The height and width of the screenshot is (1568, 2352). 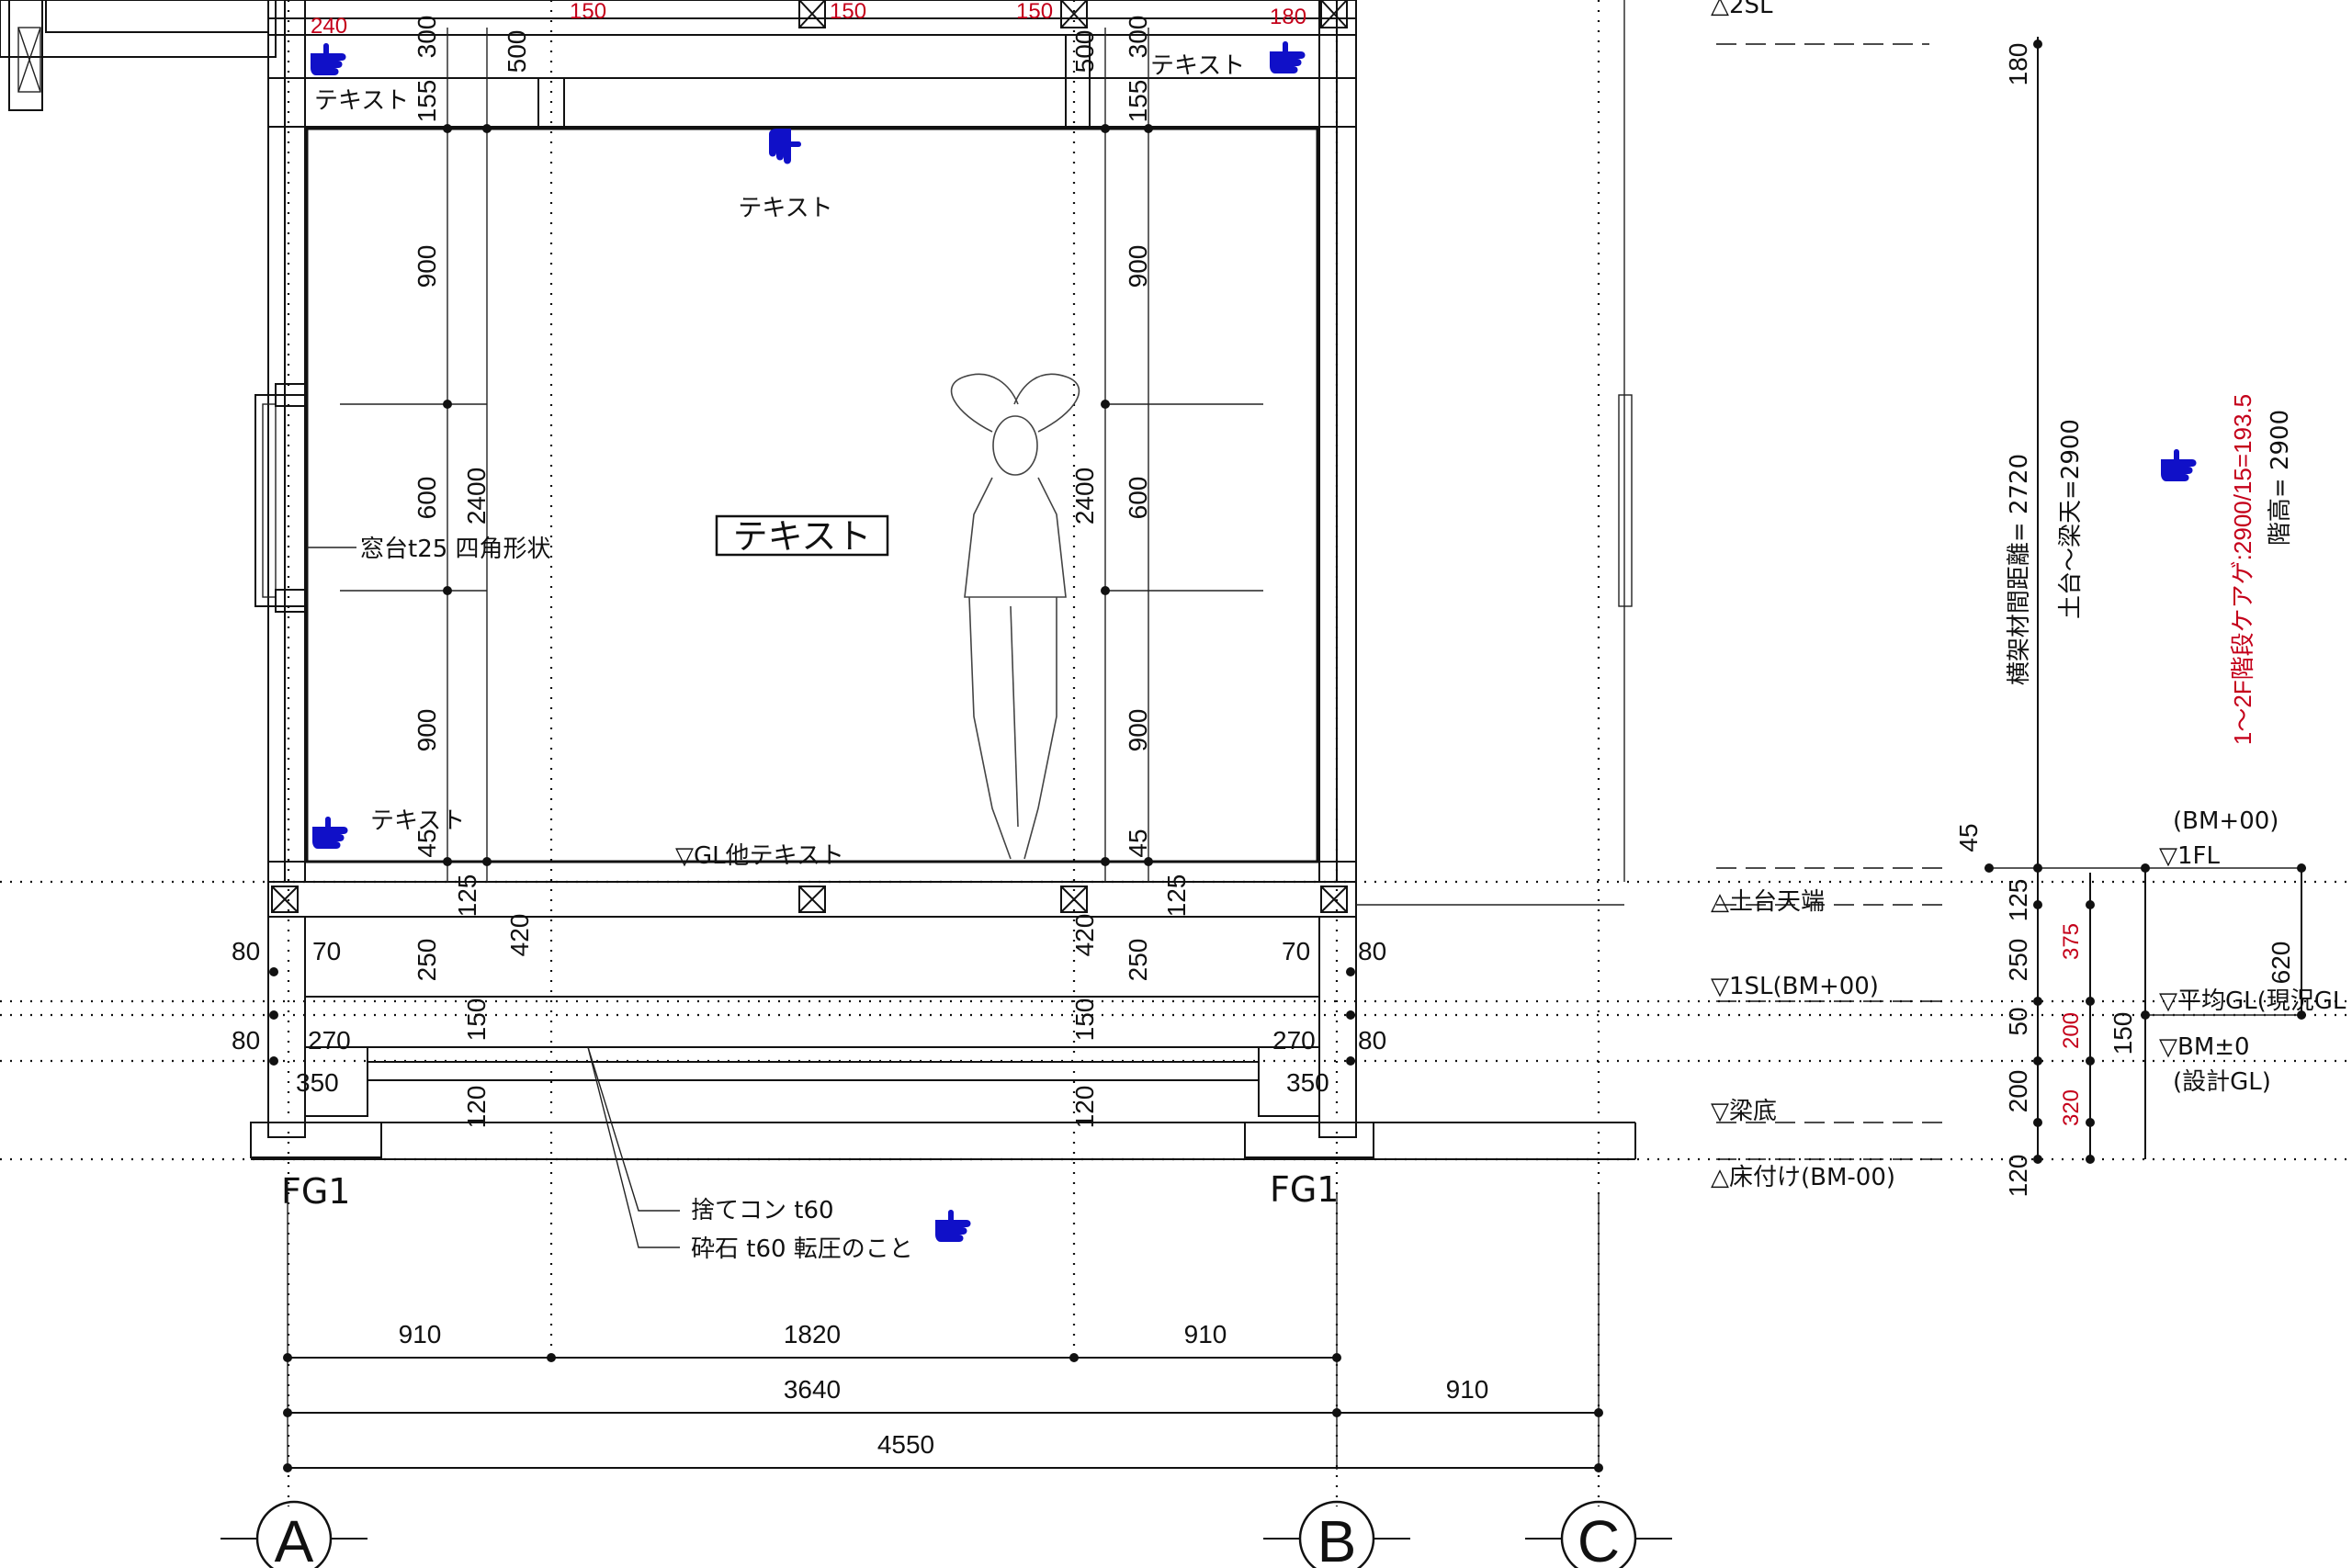 What do you see at coordinates (329, 1040) in the screenshot?
I see `dim-foundation: 270` at bounding box center [329, 1040].